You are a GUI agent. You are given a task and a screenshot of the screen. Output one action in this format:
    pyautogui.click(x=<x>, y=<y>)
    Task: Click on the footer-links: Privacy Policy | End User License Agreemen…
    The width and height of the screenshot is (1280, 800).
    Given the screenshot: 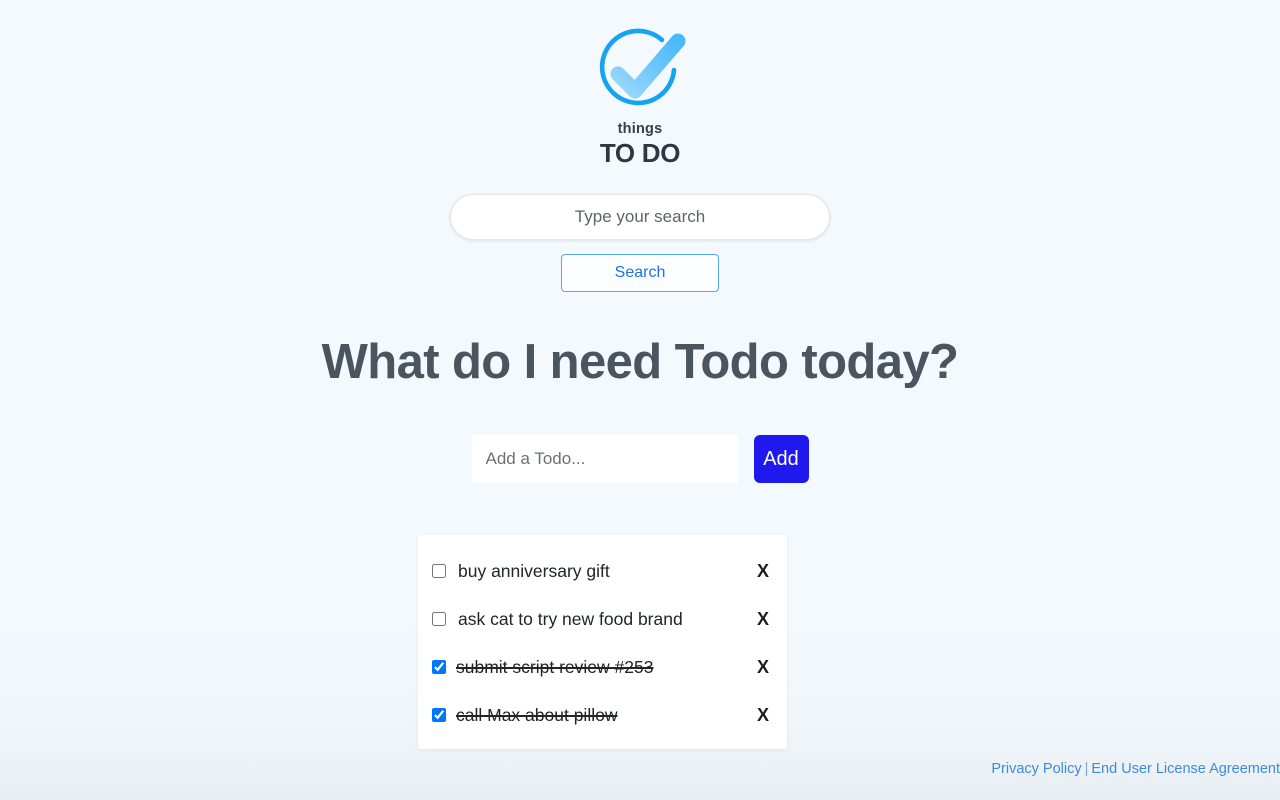 What is the action you would take?
    pyautogui.click(x=640, y=769)
    